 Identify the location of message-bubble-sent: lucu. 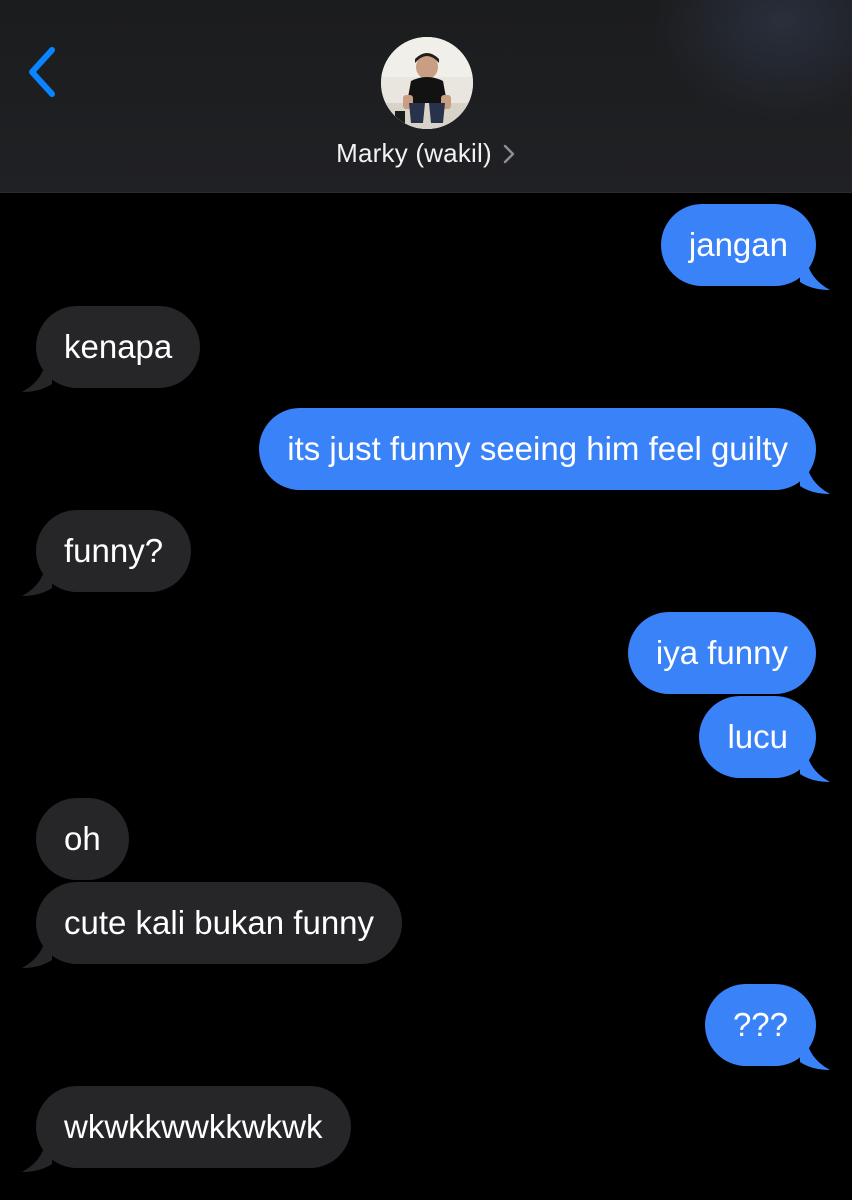
(764, 739).